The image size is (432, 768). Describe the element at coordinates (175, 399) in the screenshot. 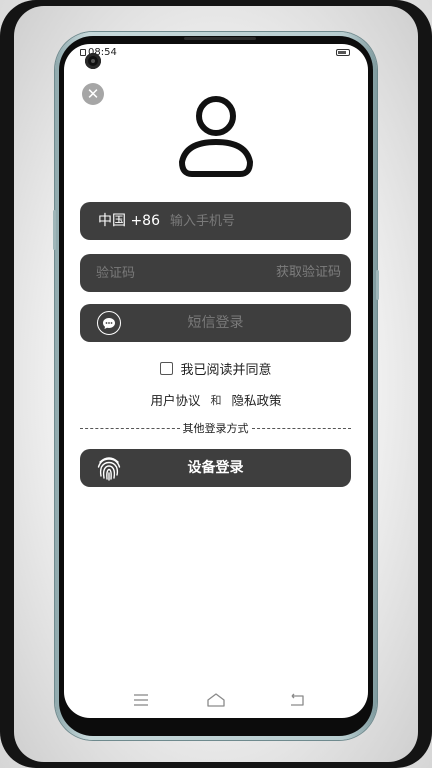

I see `user-agreement-link: 用户协议` at that location.